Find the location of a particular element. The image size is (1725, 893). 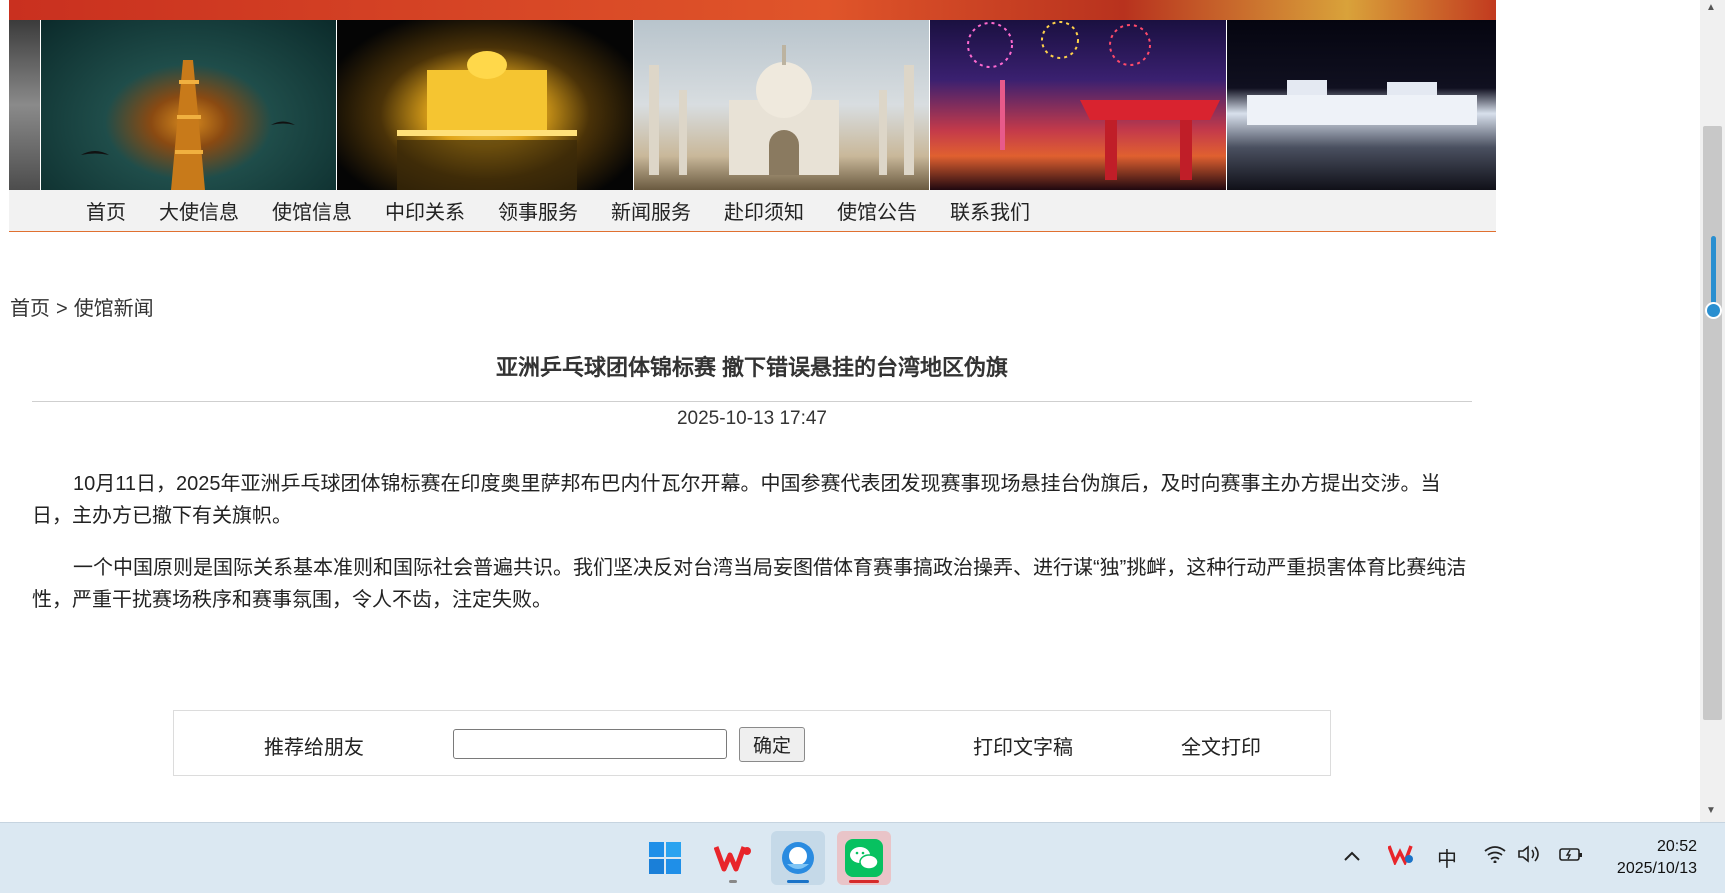

banner-photo-taj-mahal is located at coordinates (782, 105).